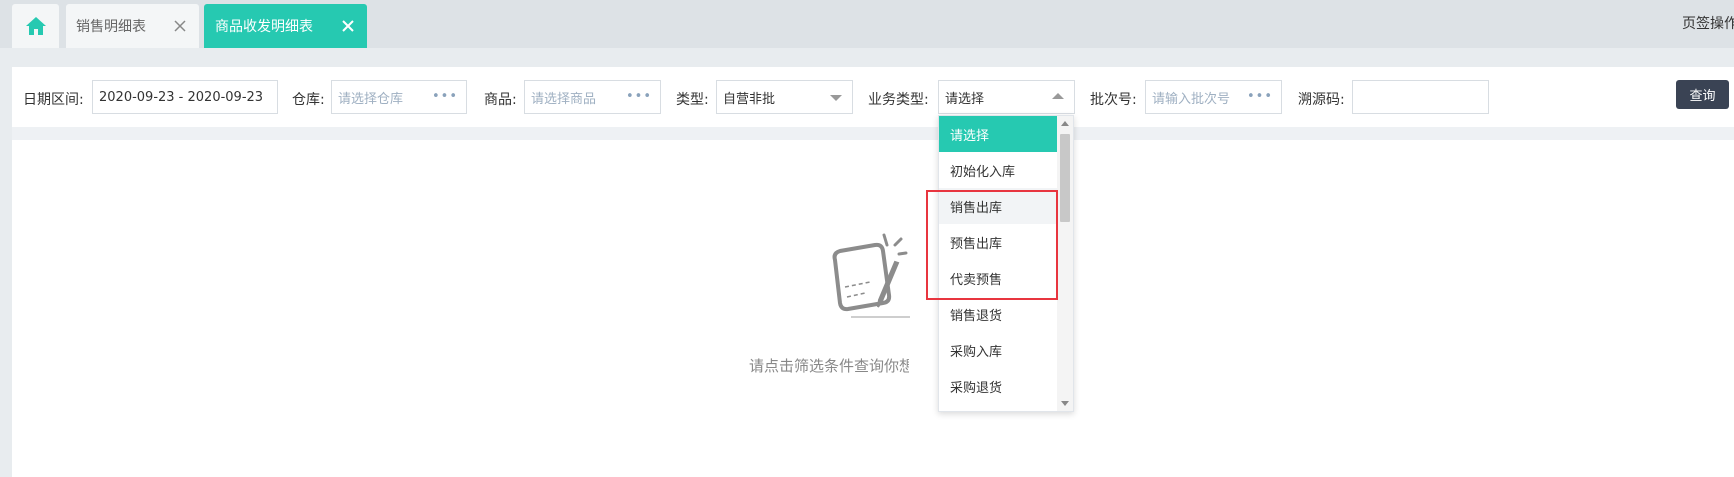 The height and width of the screenshot is (477, 1734). Describe the element at coordinates (836, 98) in the screenshot. I see `chevron-down-icon` at that location.